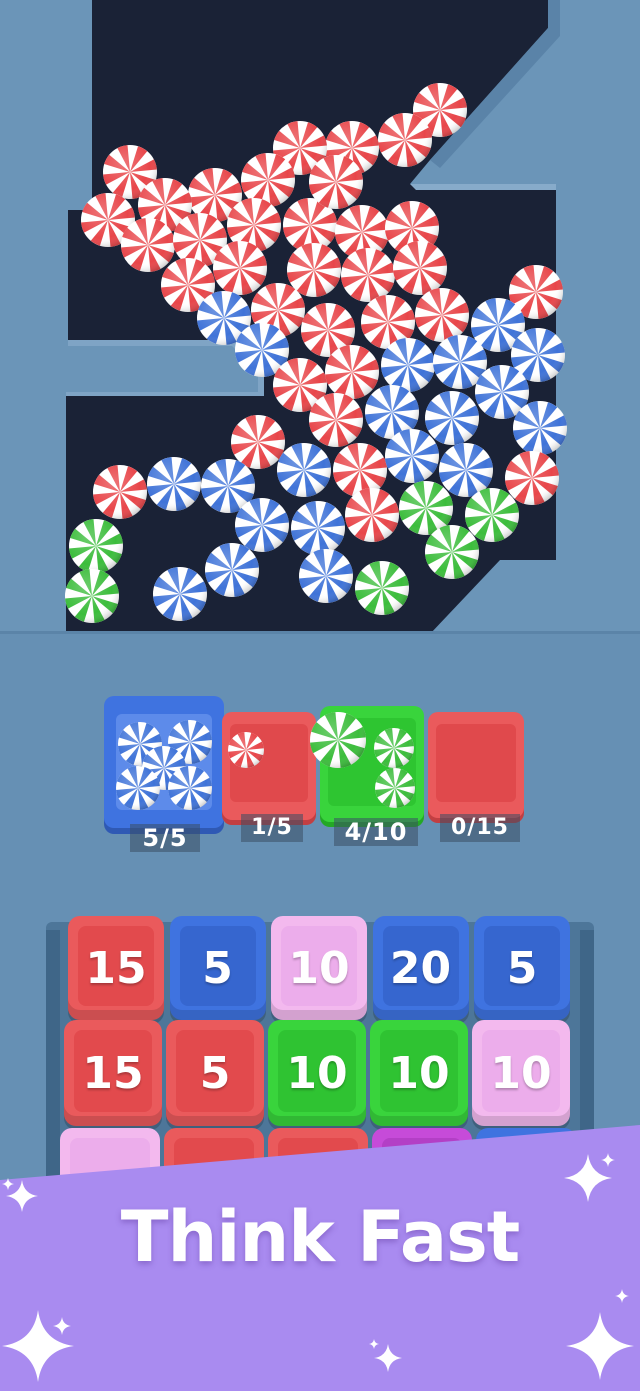  I want to click on crate-capacity: 20, so click(420, 968).